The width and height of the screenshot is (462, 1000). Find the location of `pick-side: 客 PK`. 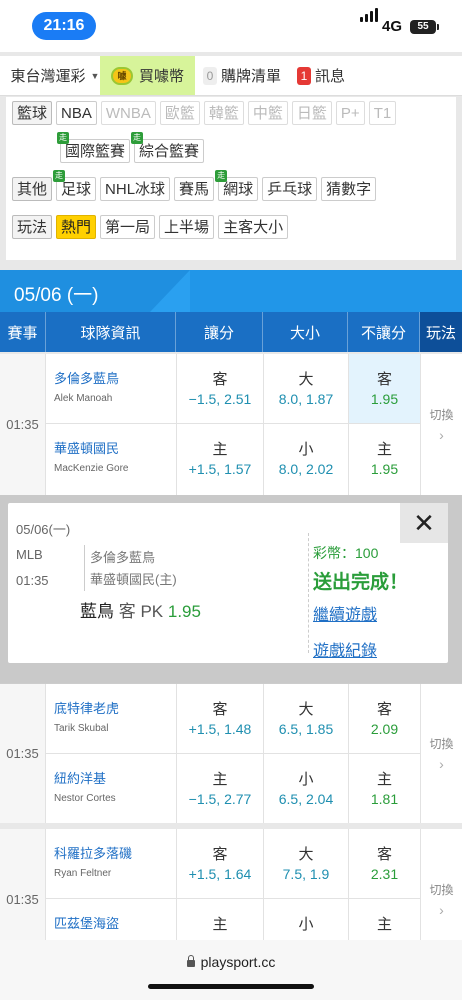

pick-side: 客 PK is located at coordinates (141, 611).